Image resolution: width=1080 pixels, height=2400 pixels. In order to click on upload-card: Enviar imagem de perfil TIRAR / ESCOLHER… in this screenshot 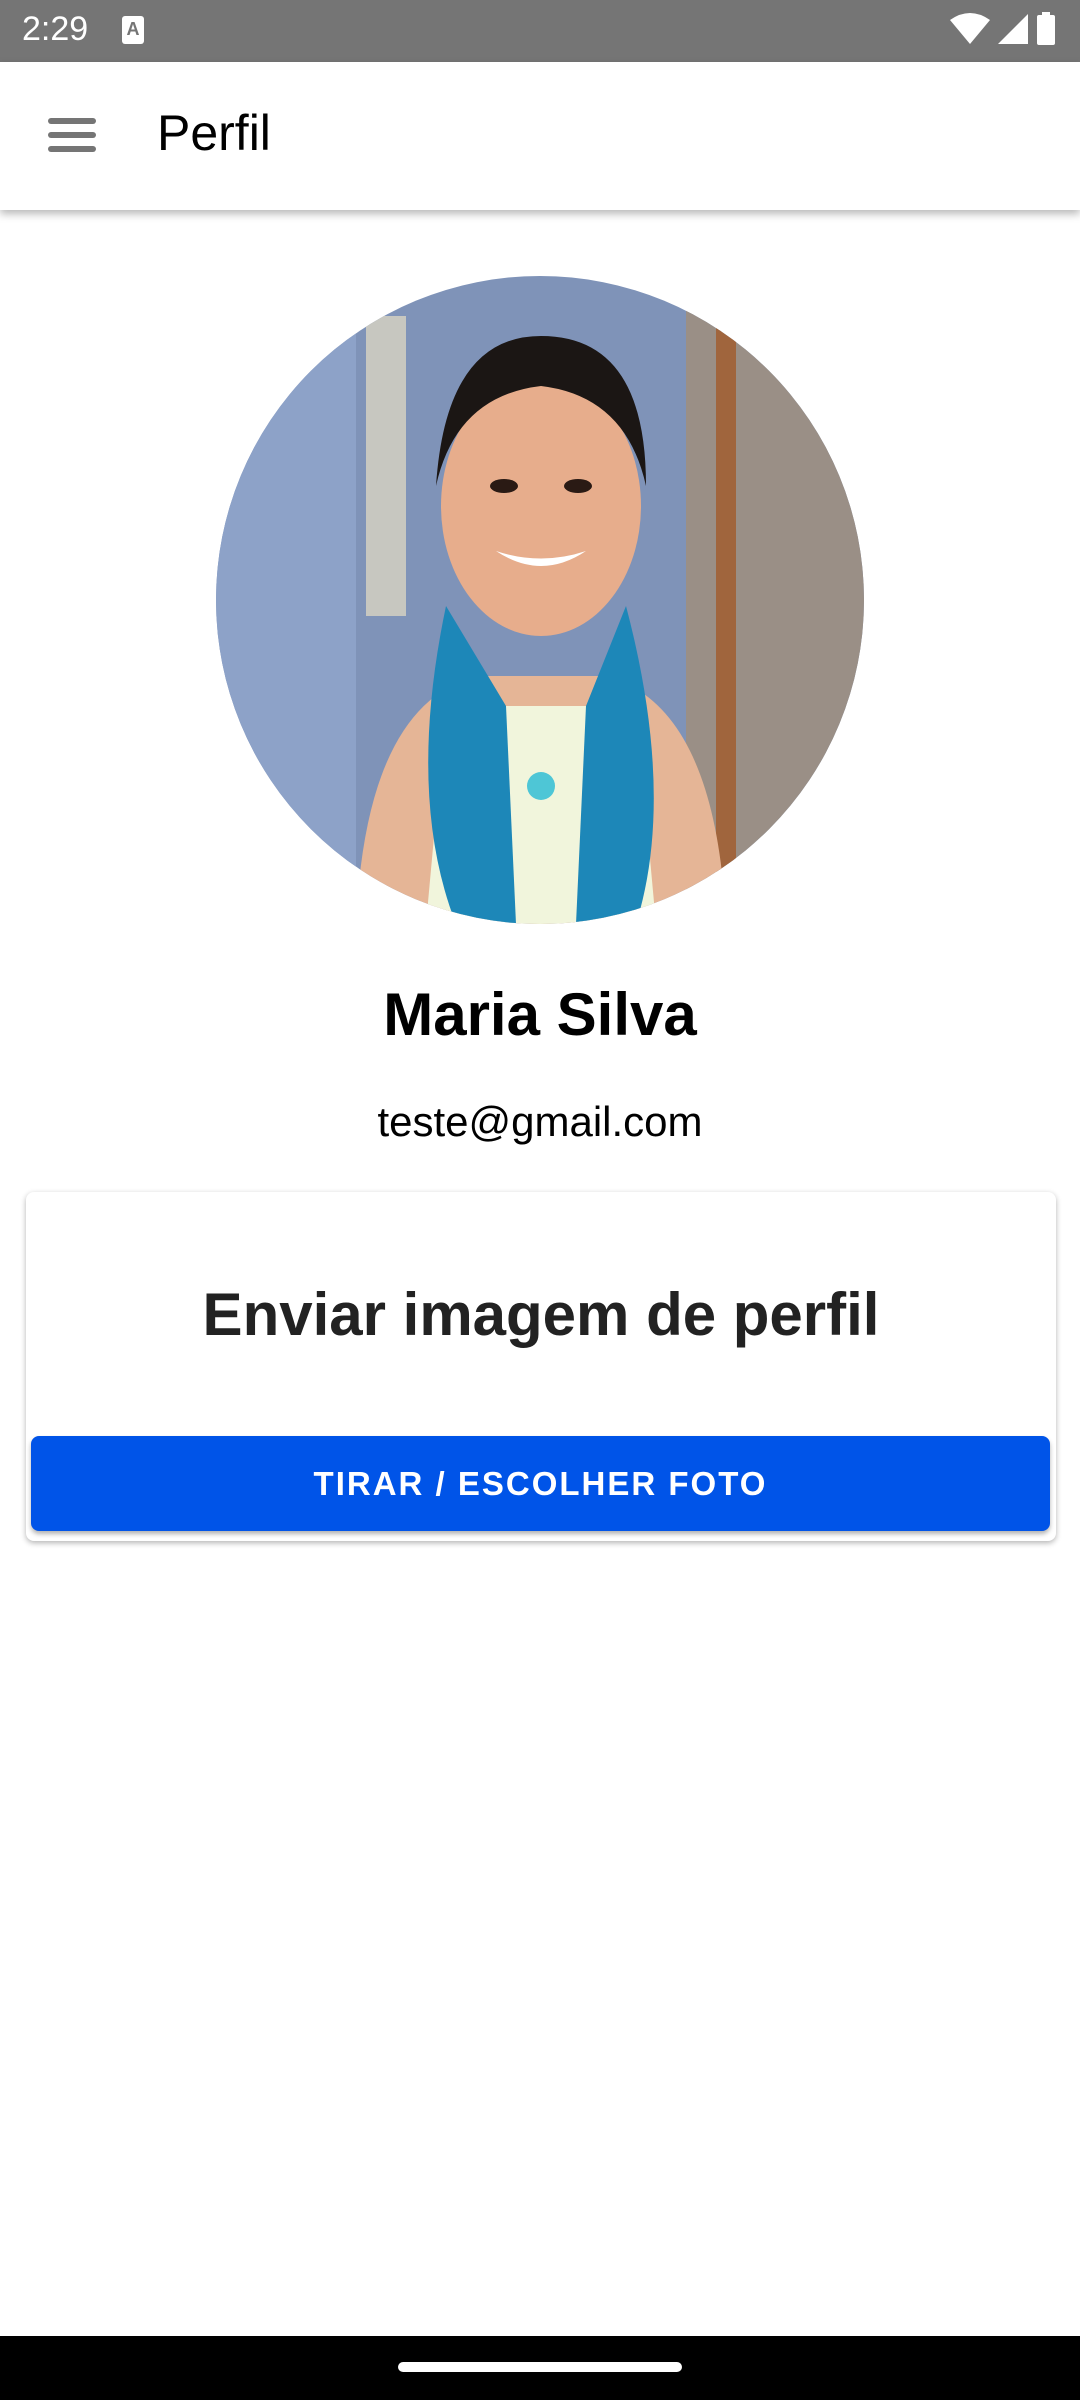, I will do `click(541, 1366)`.